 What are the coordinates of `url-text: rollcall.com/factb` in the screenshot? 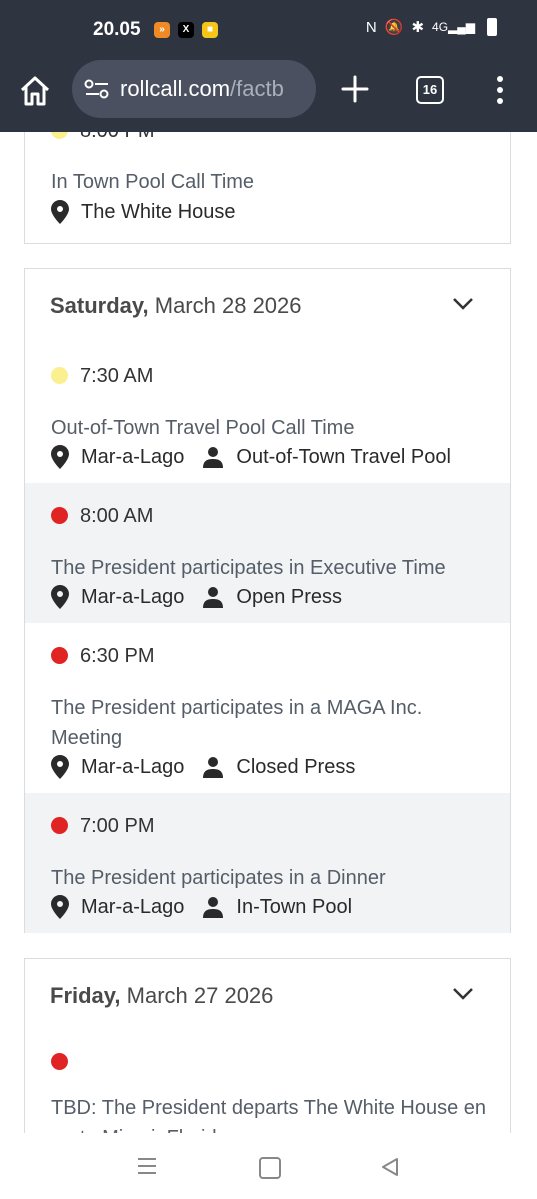 It's located at (202, 89).